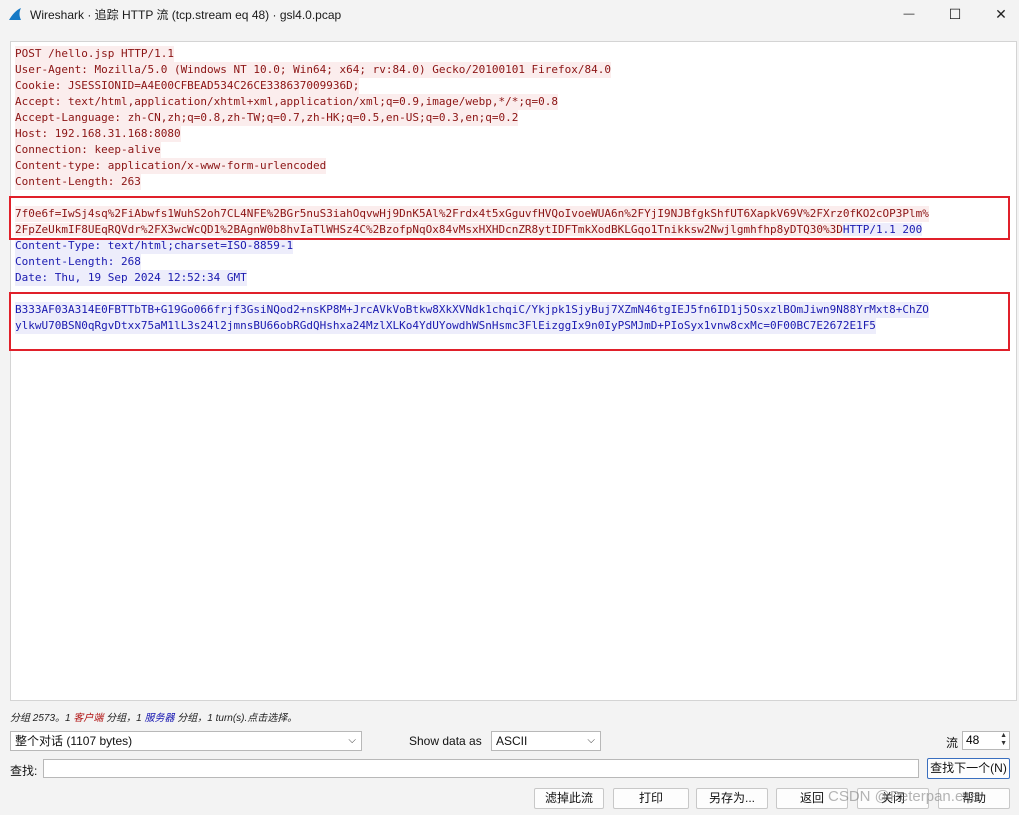 The width and height of the screenshot is (1019, 815). Describe the element at coordinates (186, 741) in the screenshot. I see `conversation-select: 整个对话 (1107 bytes) ⌵` at that location.